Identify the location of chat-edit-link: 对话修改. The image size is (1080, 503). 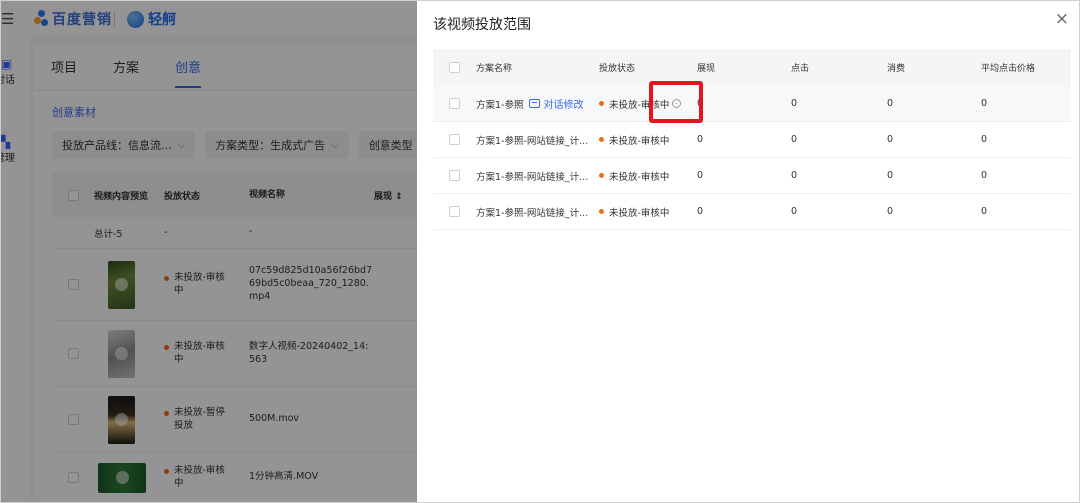
(556, 103).